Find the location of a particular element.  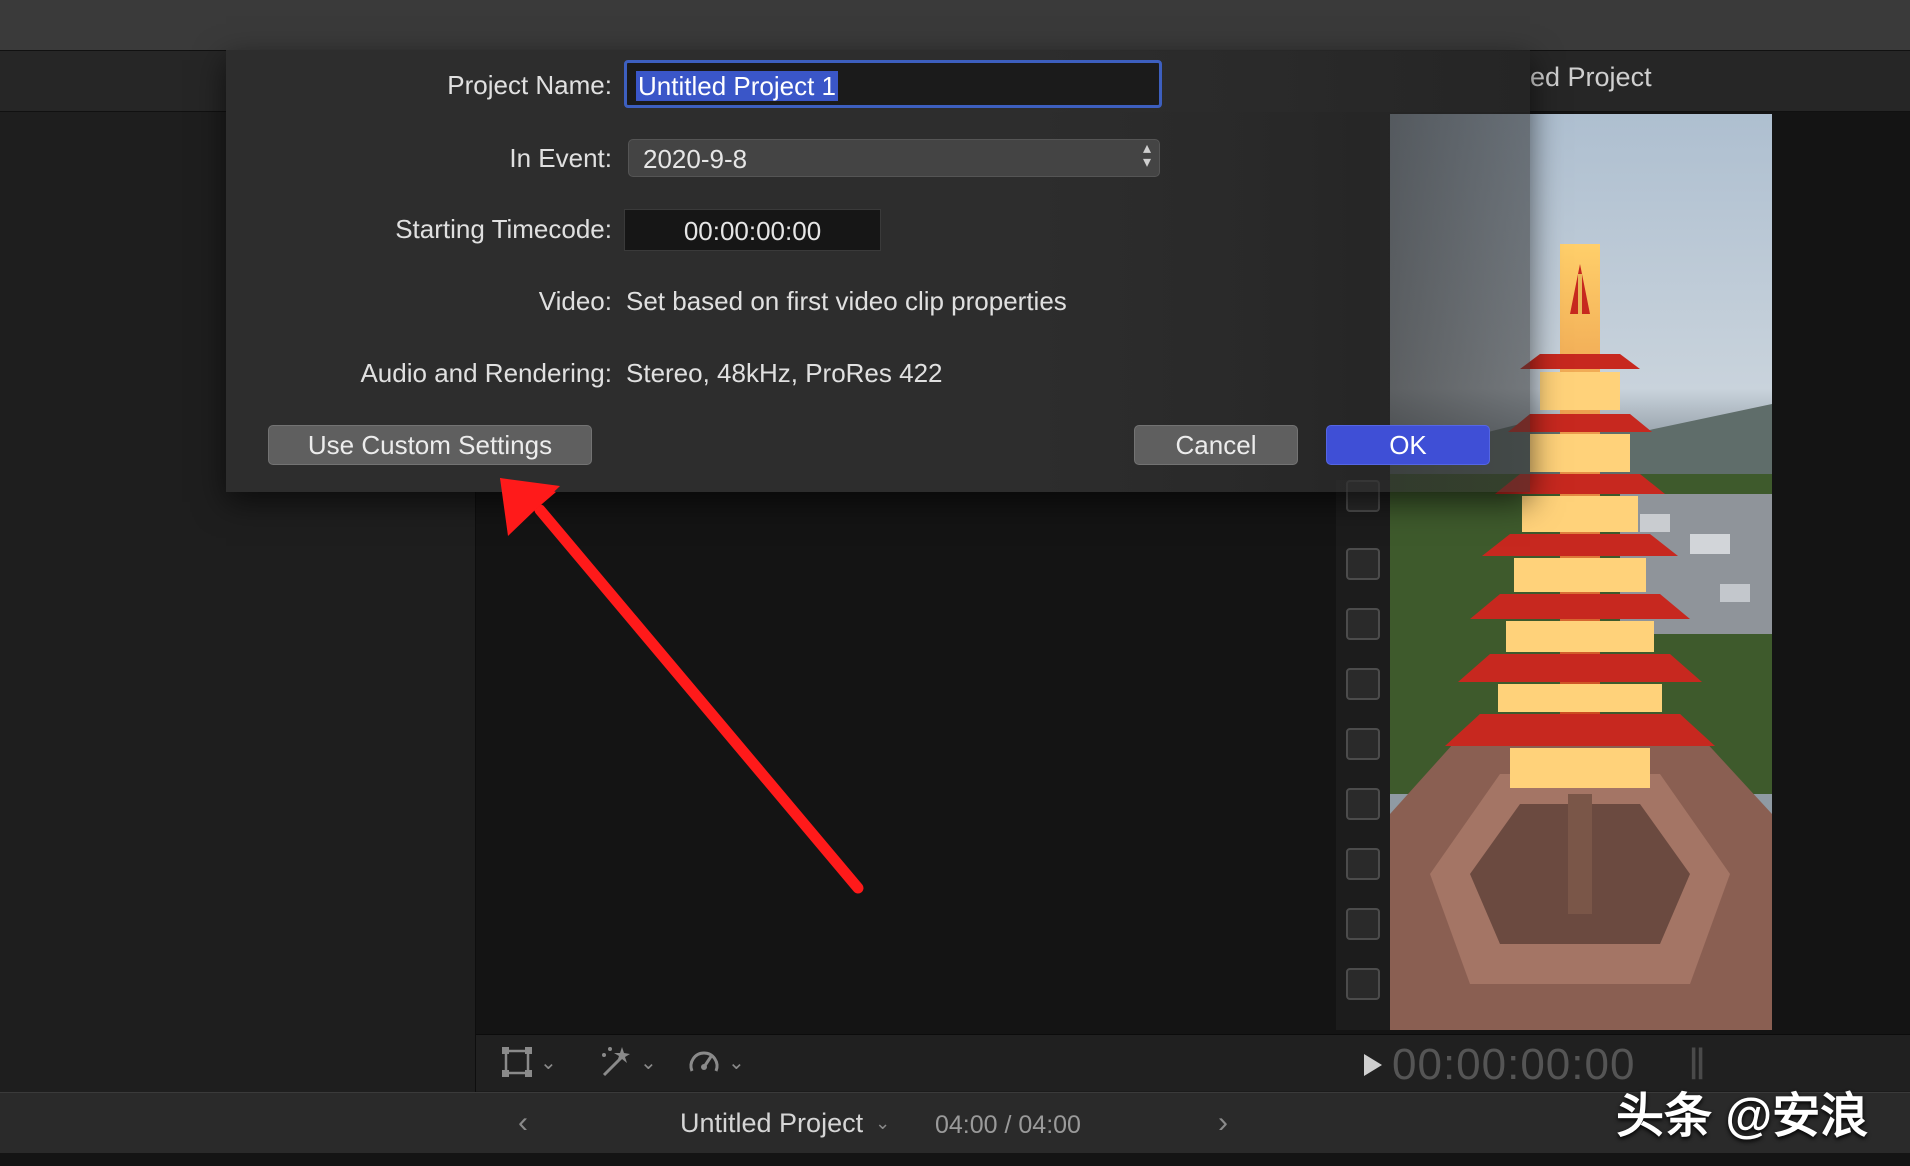

watermark: 头条 @安浪 is located at coordinates (1742, 1116).